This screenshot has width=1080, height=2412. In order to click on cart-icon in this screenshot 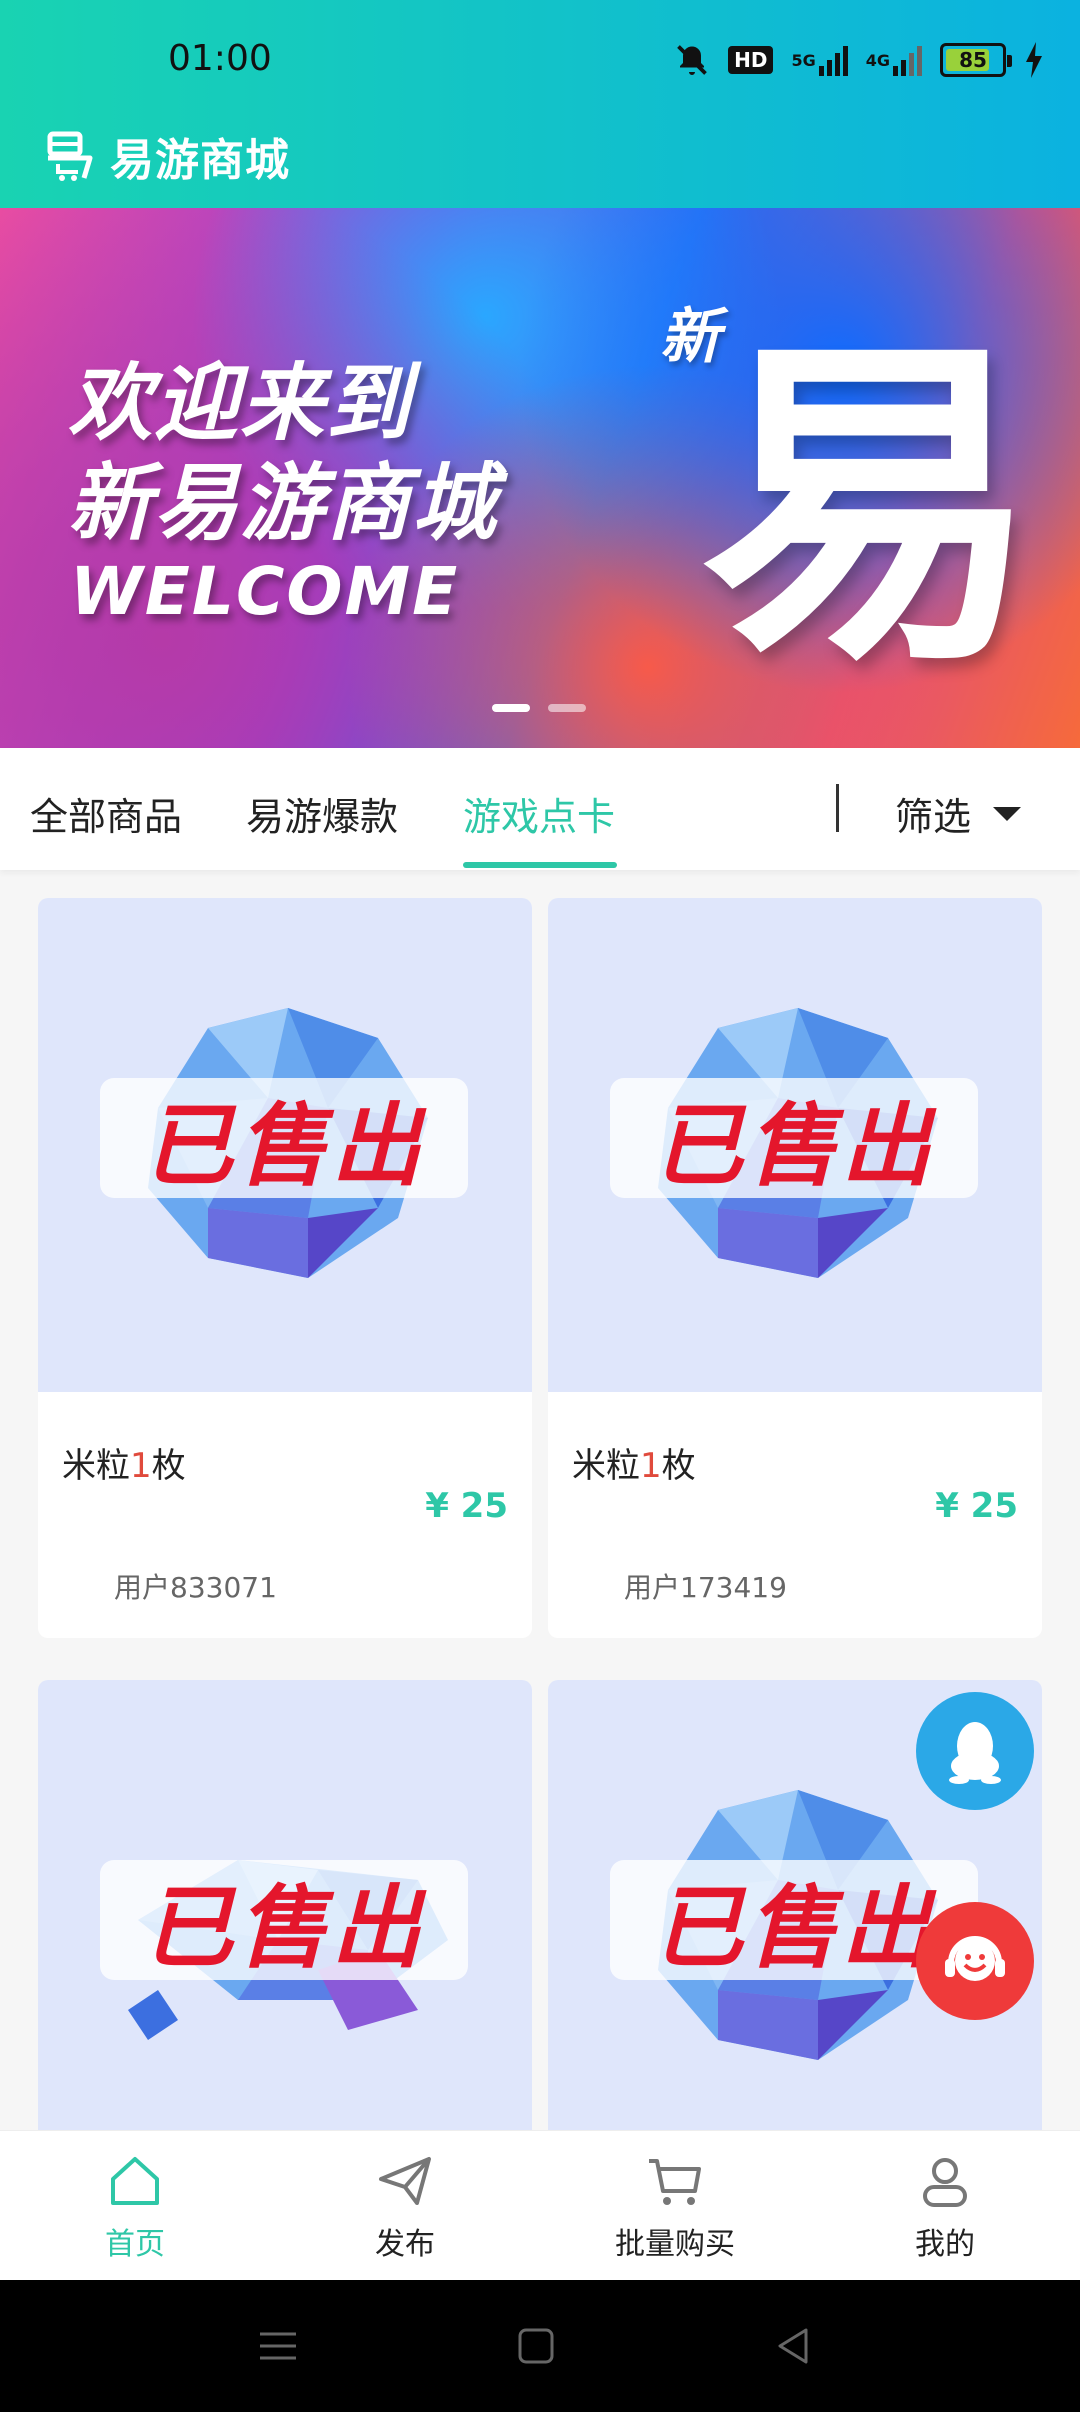, I will do `click(675, 2182)`.